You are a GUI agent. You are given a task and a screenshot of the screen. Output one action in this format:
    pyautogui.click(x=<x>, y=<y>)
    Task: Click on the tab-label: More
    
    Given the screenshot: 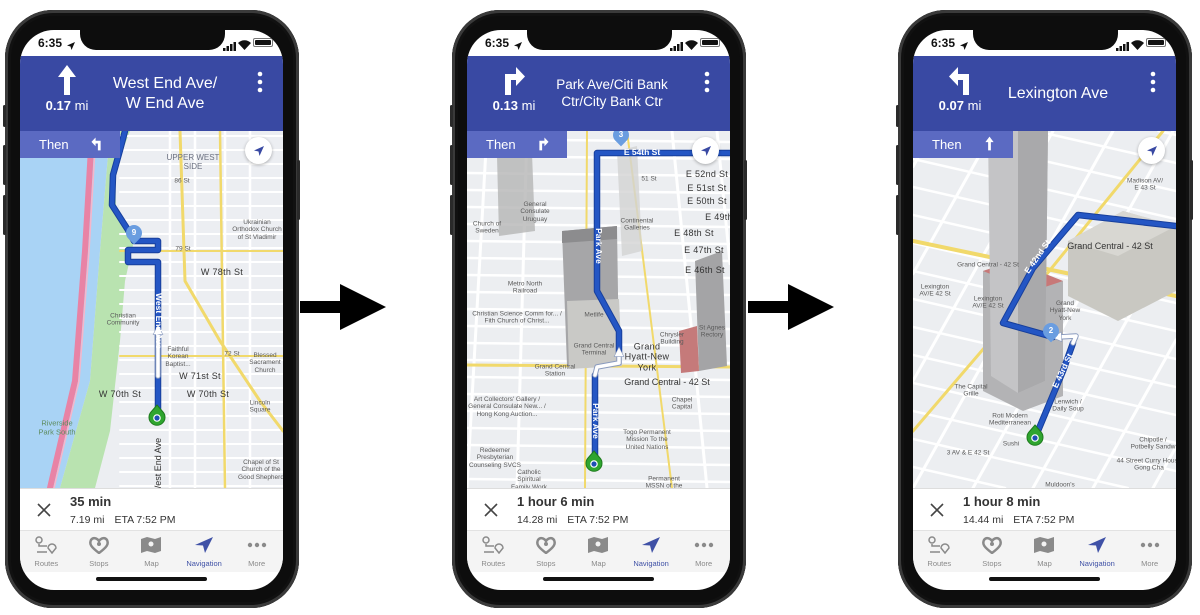 What is the action you would take?
    pyautogui.click(x=1150, y=563)
    